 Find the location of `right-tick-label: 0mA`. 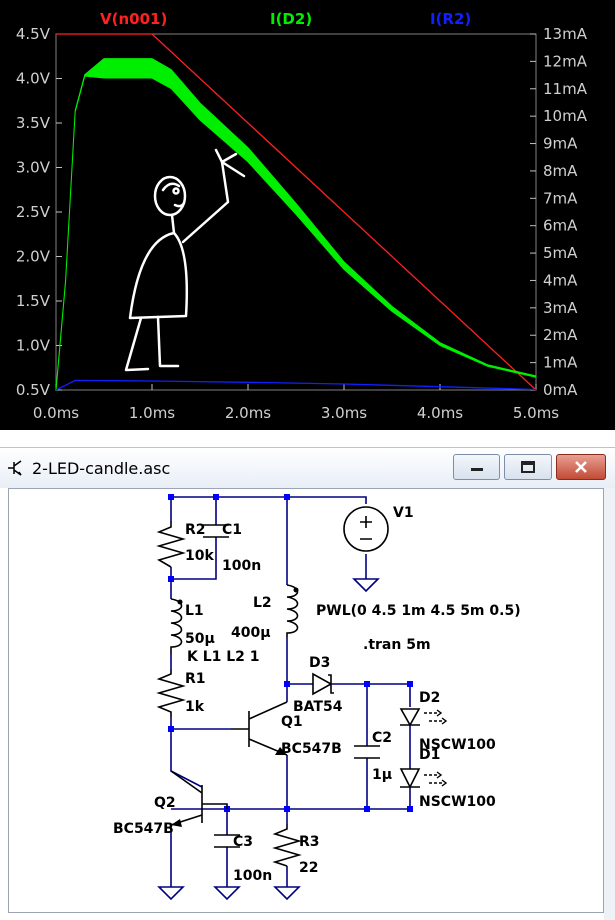

right-tick-label: 0mA is located at coordinates (560, 390).